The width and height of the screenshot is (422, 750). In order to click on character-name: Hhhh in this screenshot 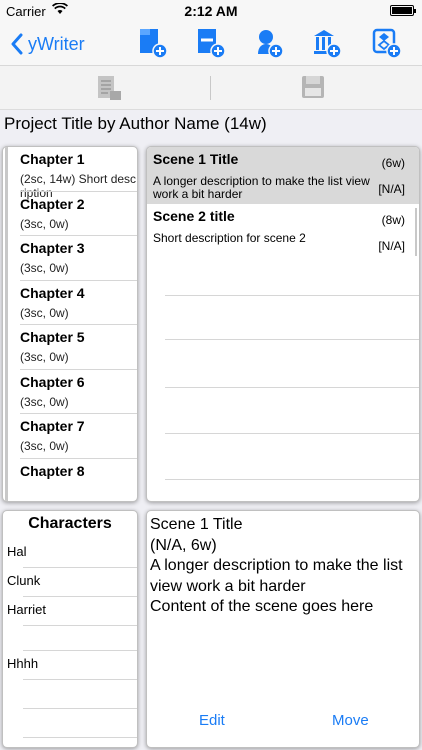, I will do `click(23, 663)`.